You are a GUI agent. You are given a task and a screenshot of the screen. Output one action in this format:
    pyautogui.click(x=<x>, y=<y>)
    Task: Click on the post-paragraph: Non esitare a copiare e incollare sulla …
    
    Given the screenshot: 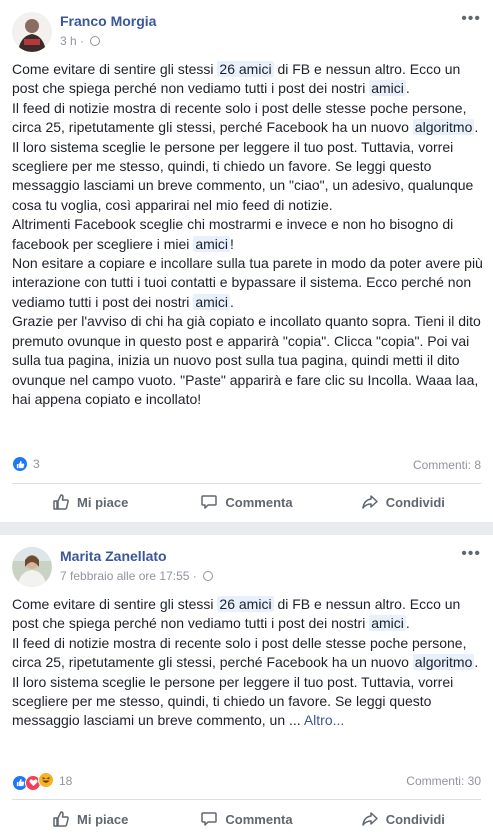 What is the action you would take?
    pyautogui.click(x=247, y=282)
    